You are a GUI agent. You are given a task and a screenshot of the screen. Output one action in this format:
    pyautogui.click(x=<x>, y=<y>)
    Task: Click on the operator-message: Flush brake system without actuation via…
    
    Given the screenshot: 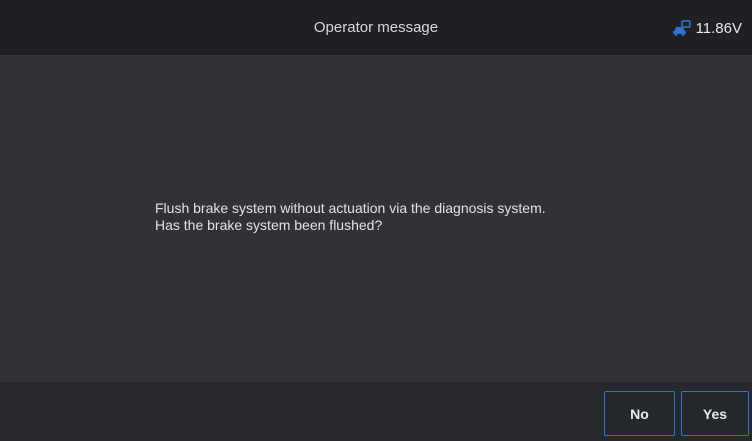 What is the action you would take?
    pyautogui.click(x=350, y=217)
    